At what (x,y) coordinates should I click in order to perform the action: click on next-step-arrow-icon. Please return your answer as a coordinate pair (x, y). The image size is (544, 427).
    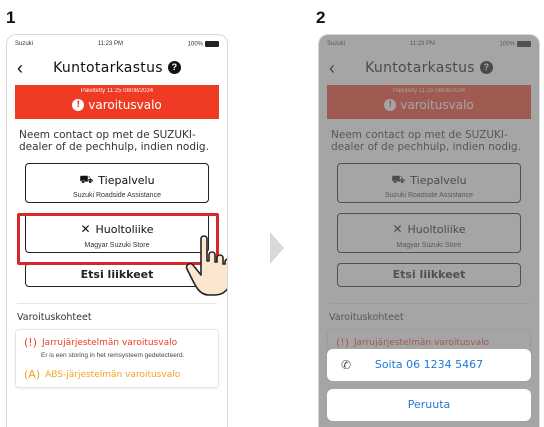
    Looking at the image, I should click on (277, 248).